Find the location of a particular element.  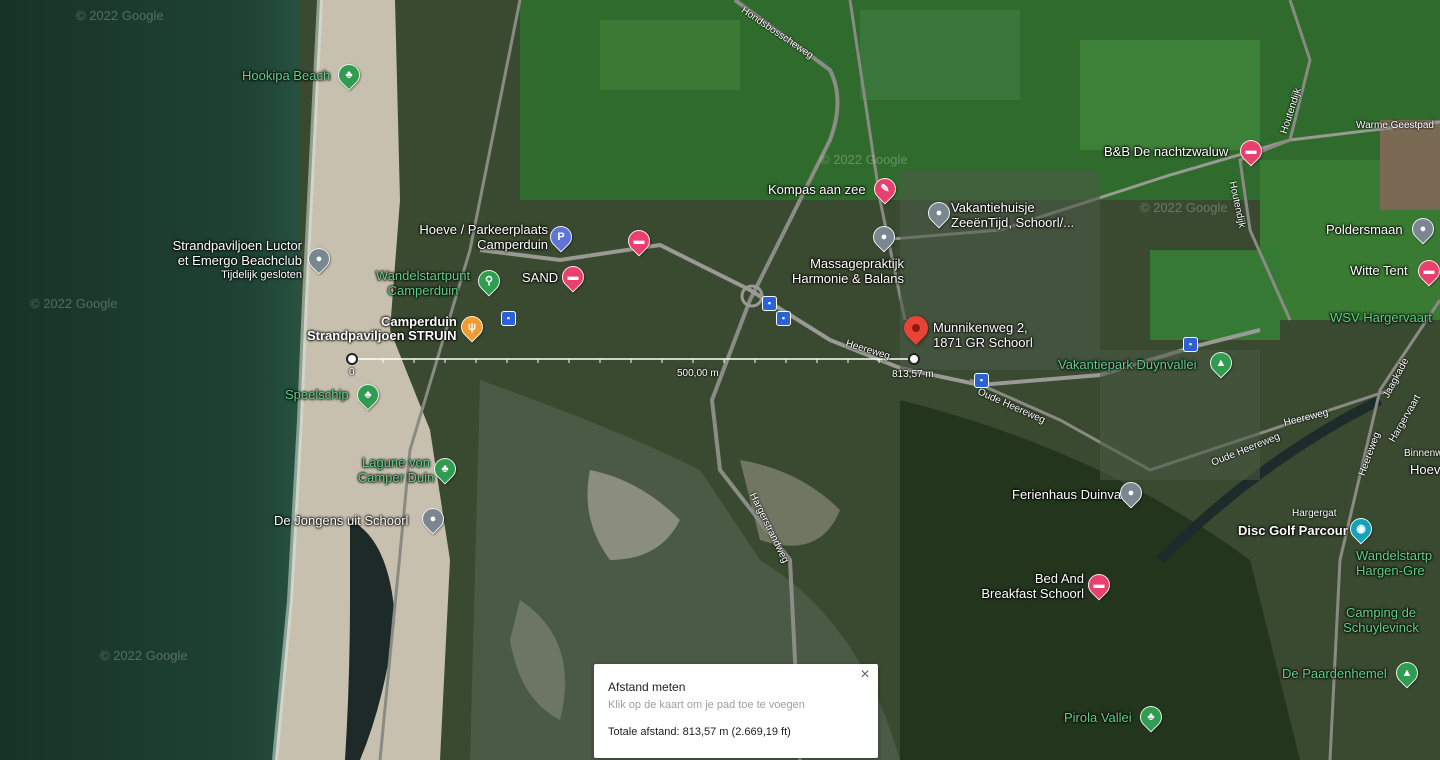

poi-label-bnb-schoorl: Bed And Breakfast Schoorl is located at coordinates (1022, 586).